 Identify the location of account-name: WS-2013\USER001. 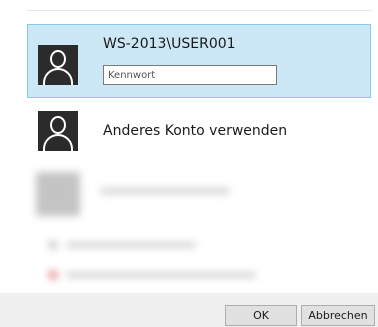
(169, 44).